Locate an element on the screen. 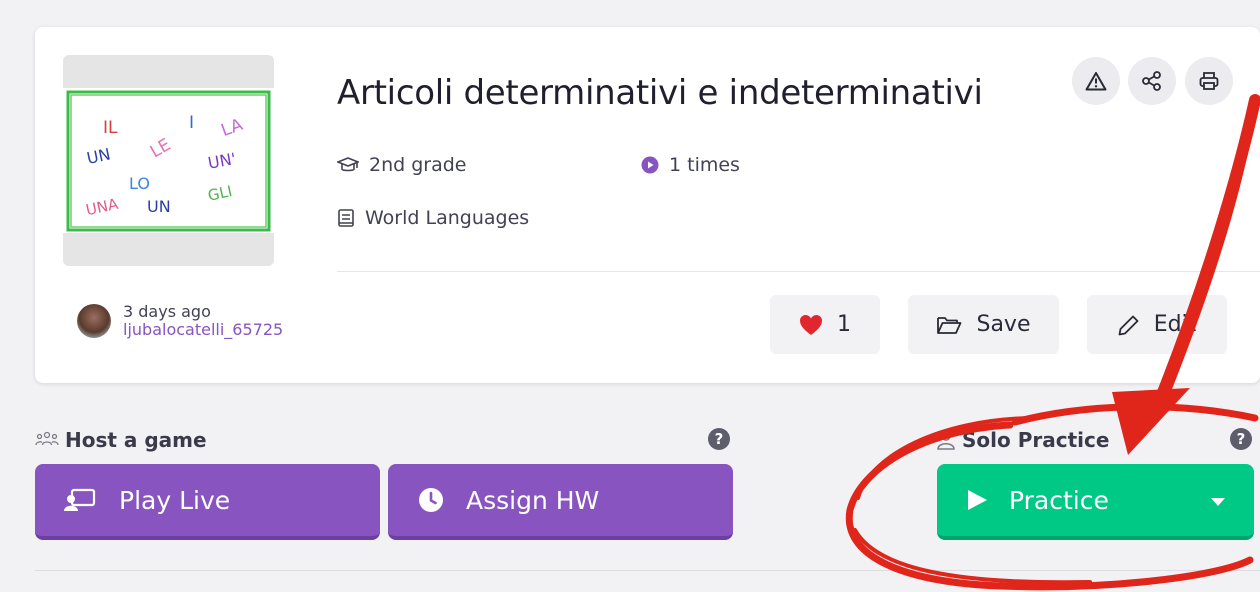 The width and height of the screenshot is (1260, 592). like-count: 1 is located at coordinates (844, 324).